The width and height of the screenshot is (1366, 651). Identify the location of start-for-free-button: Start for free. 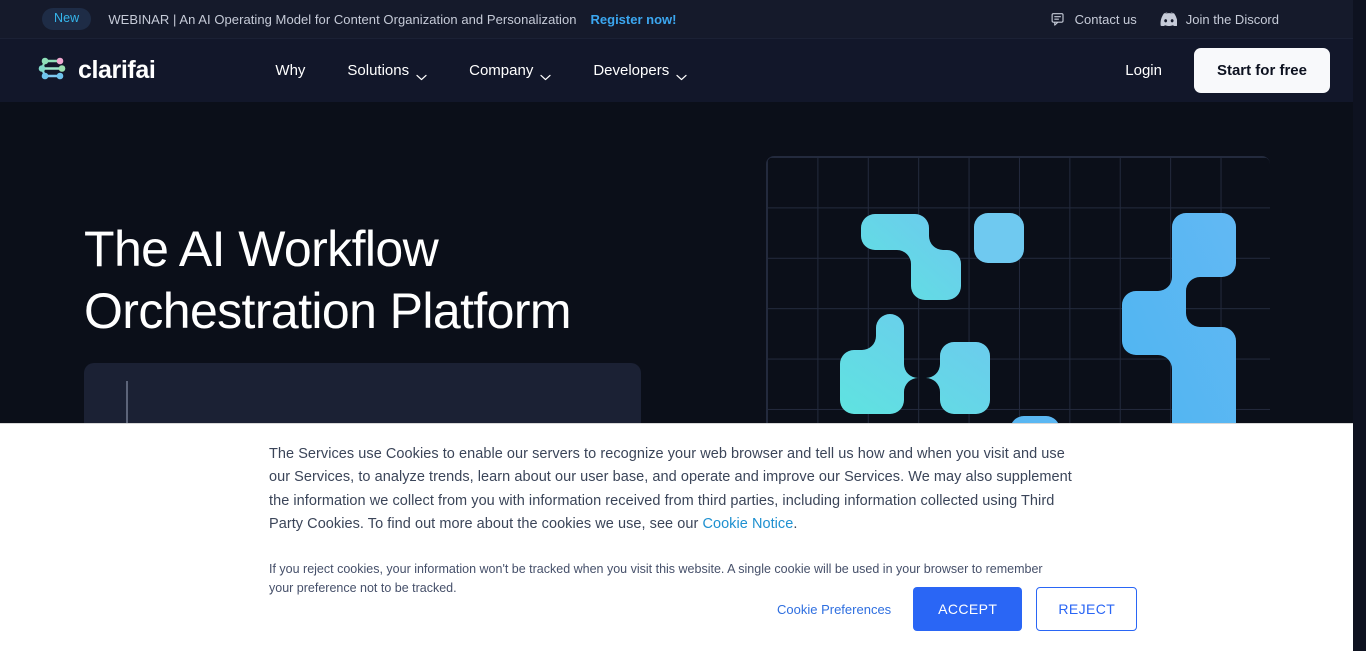
(1261, 70).